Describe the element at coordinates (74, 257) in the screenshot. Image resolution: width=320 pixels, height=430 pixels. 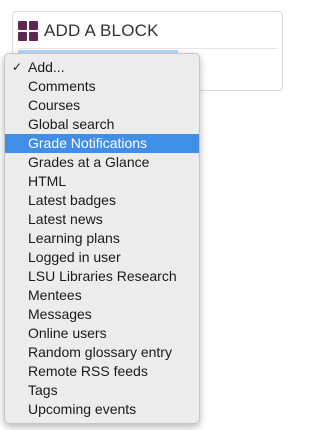
I see `option-label: Logged in user` at that location.